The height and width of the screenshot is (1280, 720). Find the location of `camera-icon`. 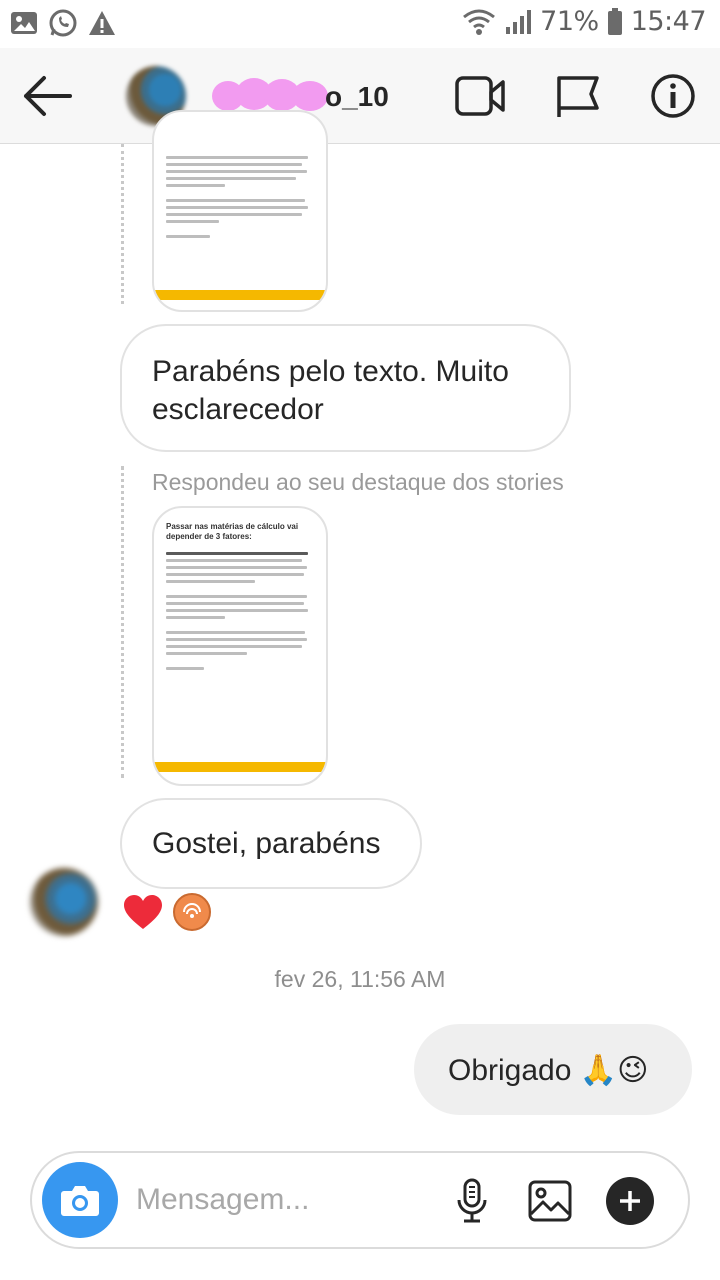

camera-icon is located at coordinates (80, 1201).